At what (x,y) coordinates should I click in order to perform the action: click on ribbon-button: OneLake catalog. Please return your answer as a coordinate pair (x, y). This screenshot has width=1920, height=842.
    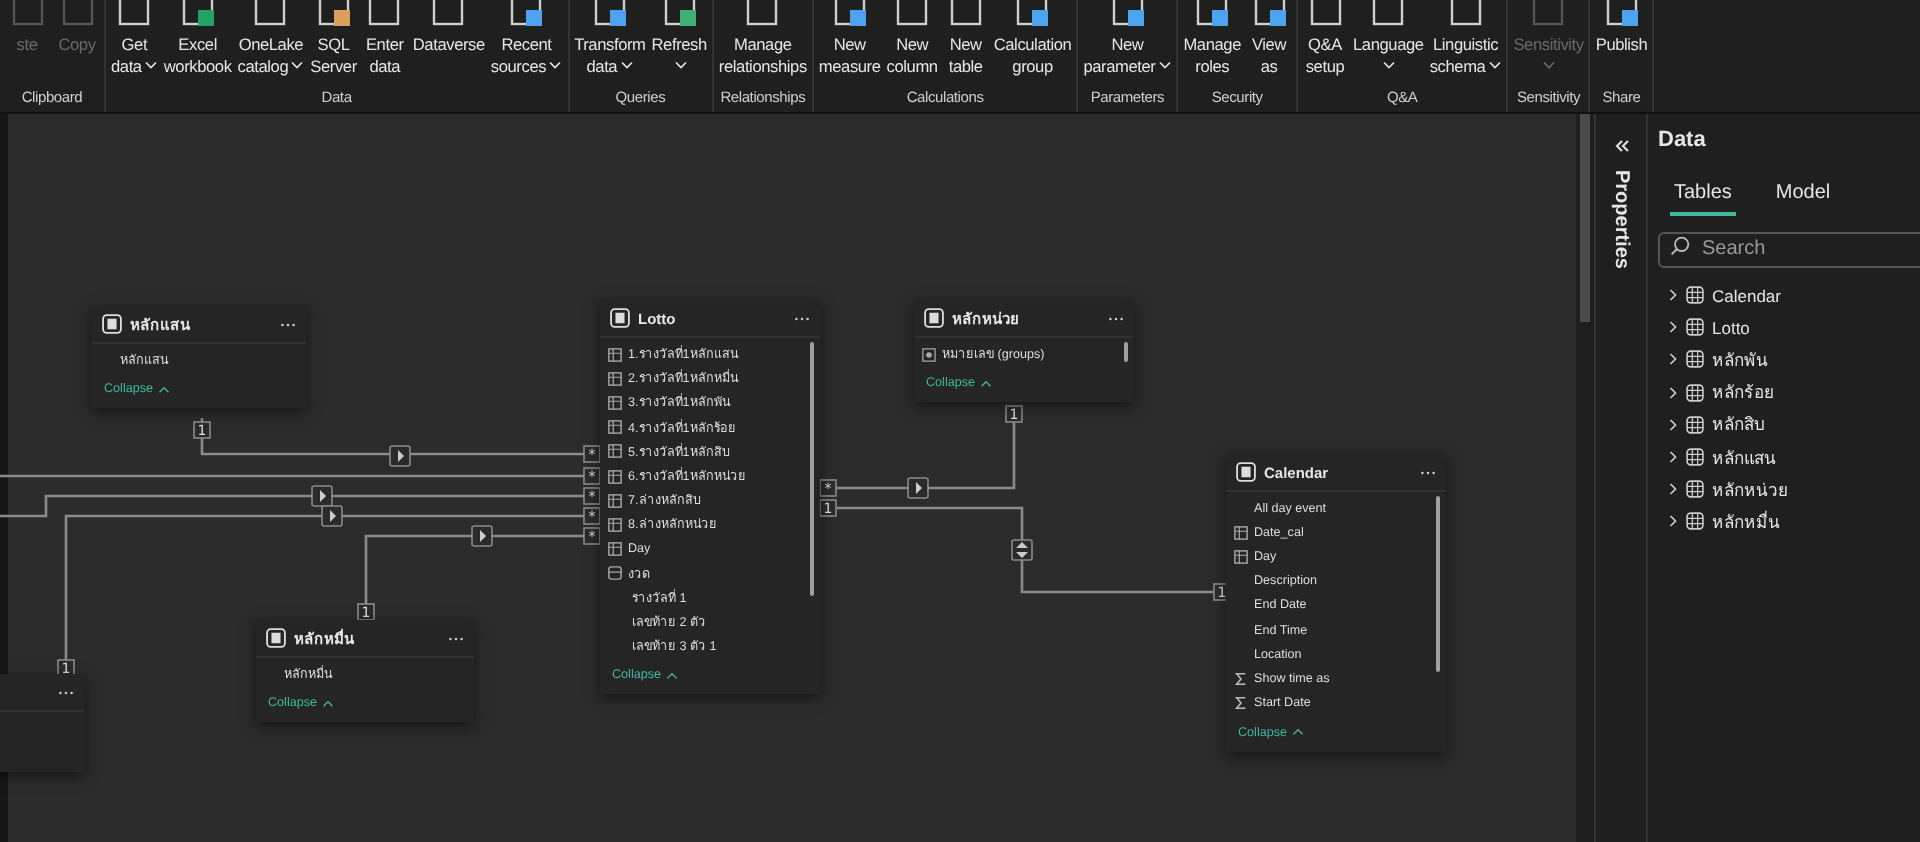
    Looking at the image, I should click on (271, 41).